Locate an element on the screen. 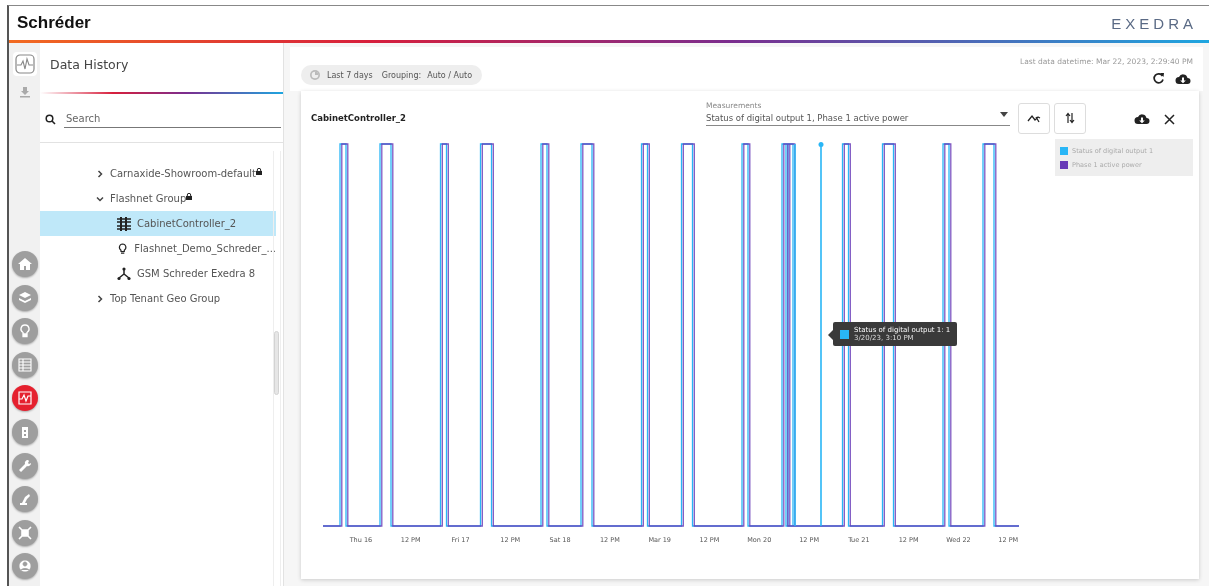 The image size is (1209, 586). brand-logo: Schréder is located at coordinates (54, 23).